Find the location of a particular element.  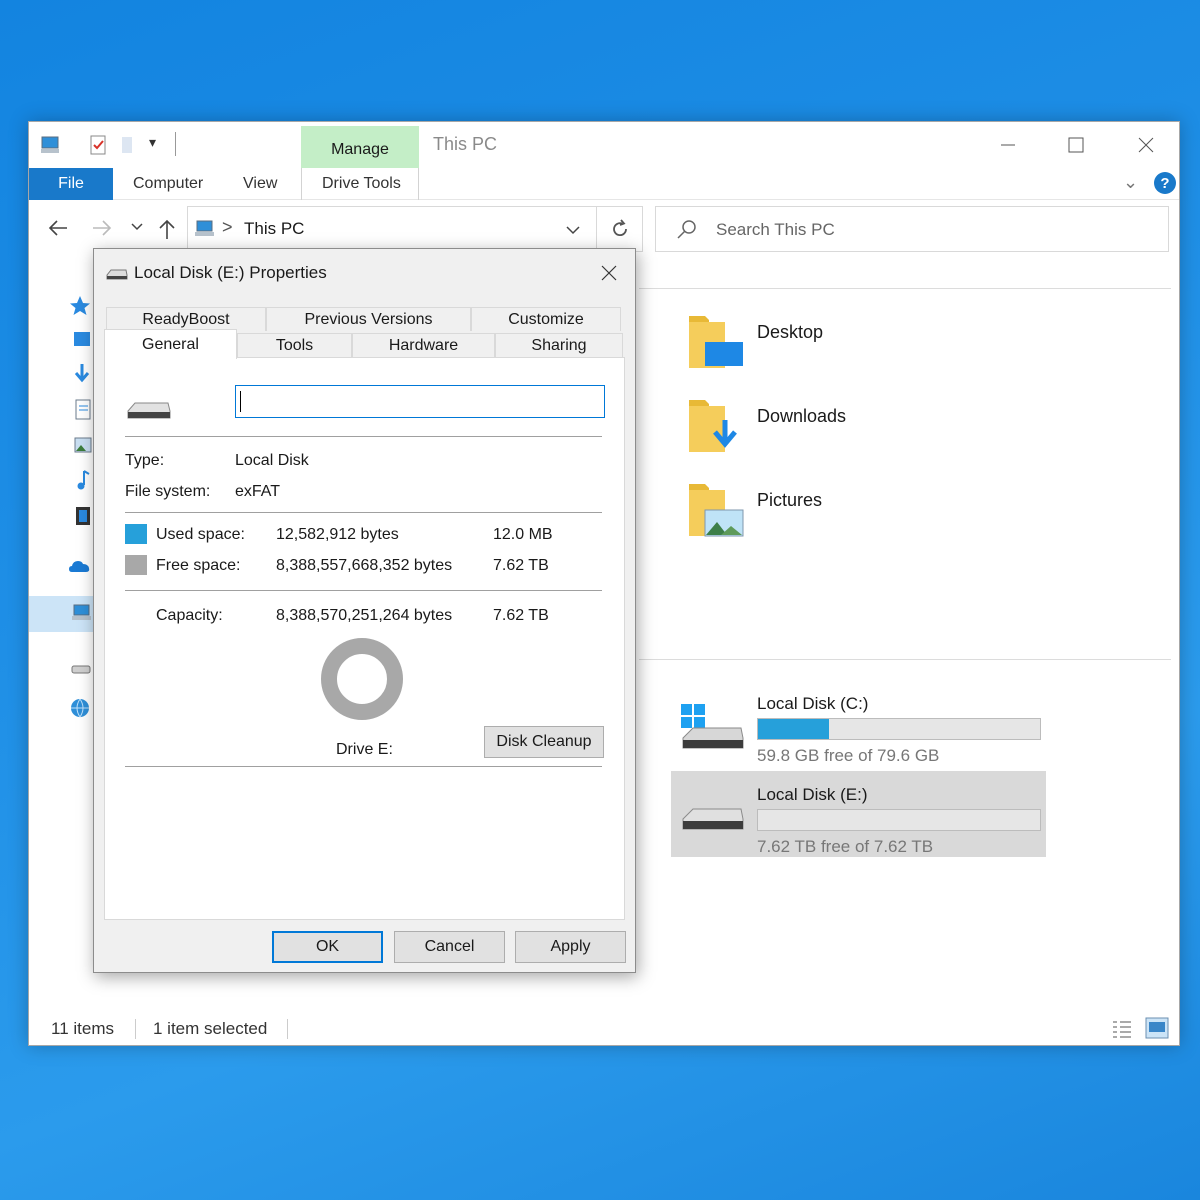

folder-desktop: Desktop is located at coordinates (835, 347).